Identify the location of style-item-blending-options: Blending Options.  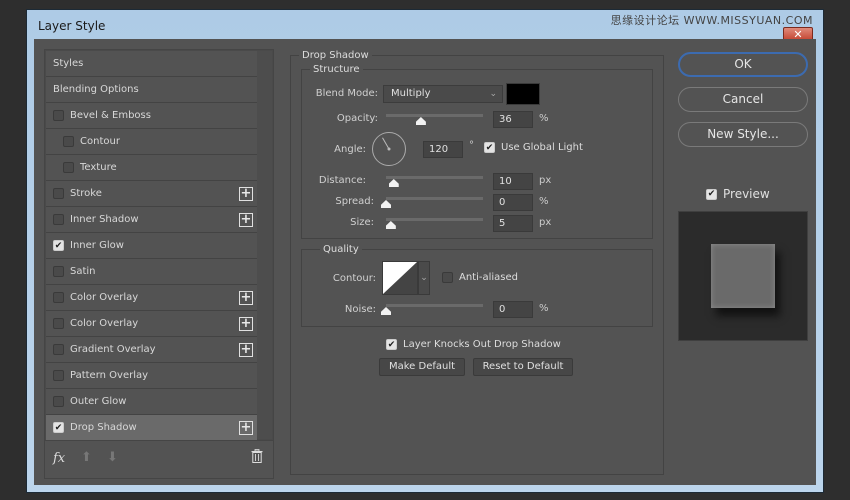
(151, 90).